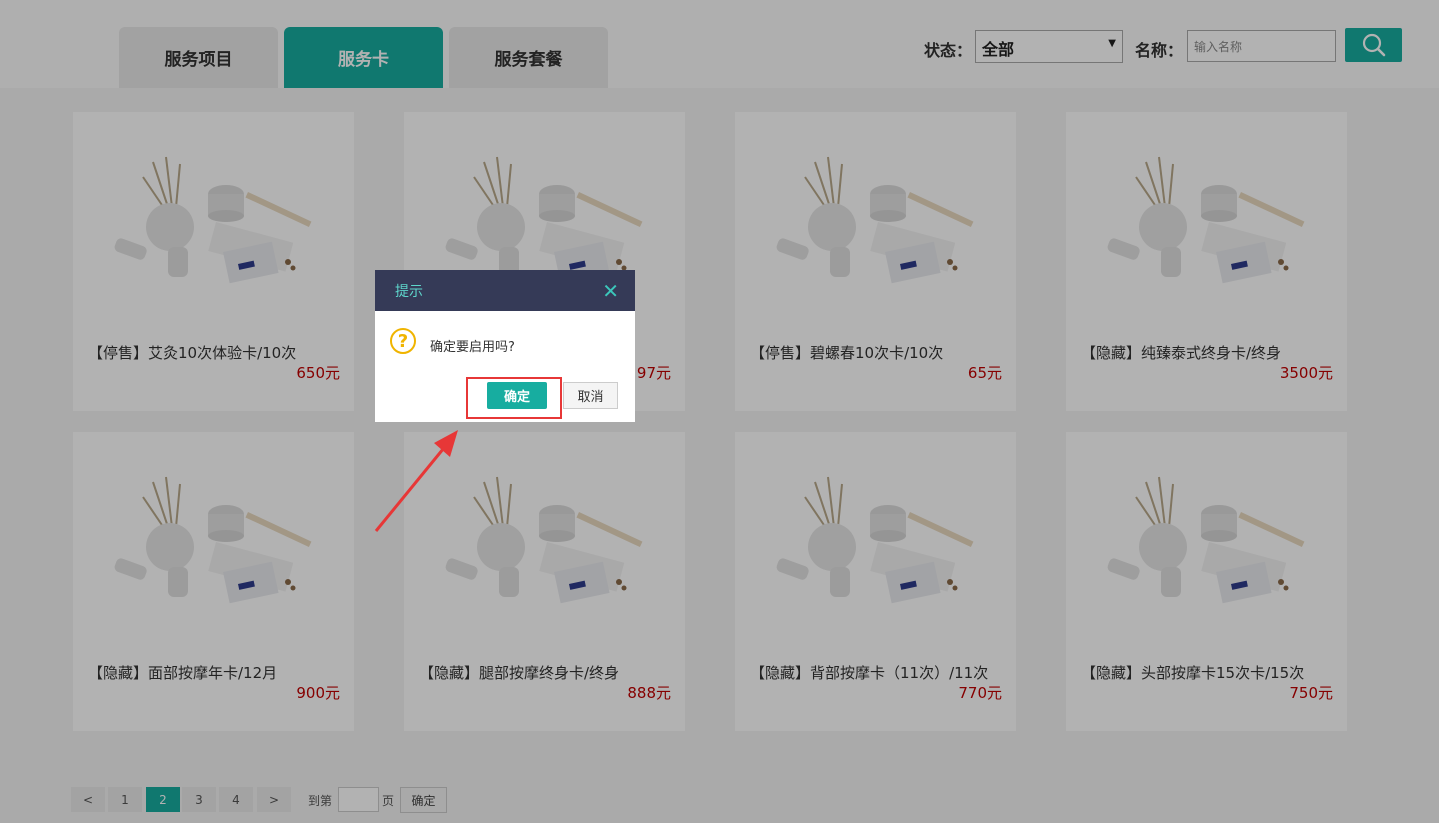 This screenshot has height=823, width=1439. Describe the element at coordinates (610, 291) in the screenshot. I see `close-icon: ✕` at that location.